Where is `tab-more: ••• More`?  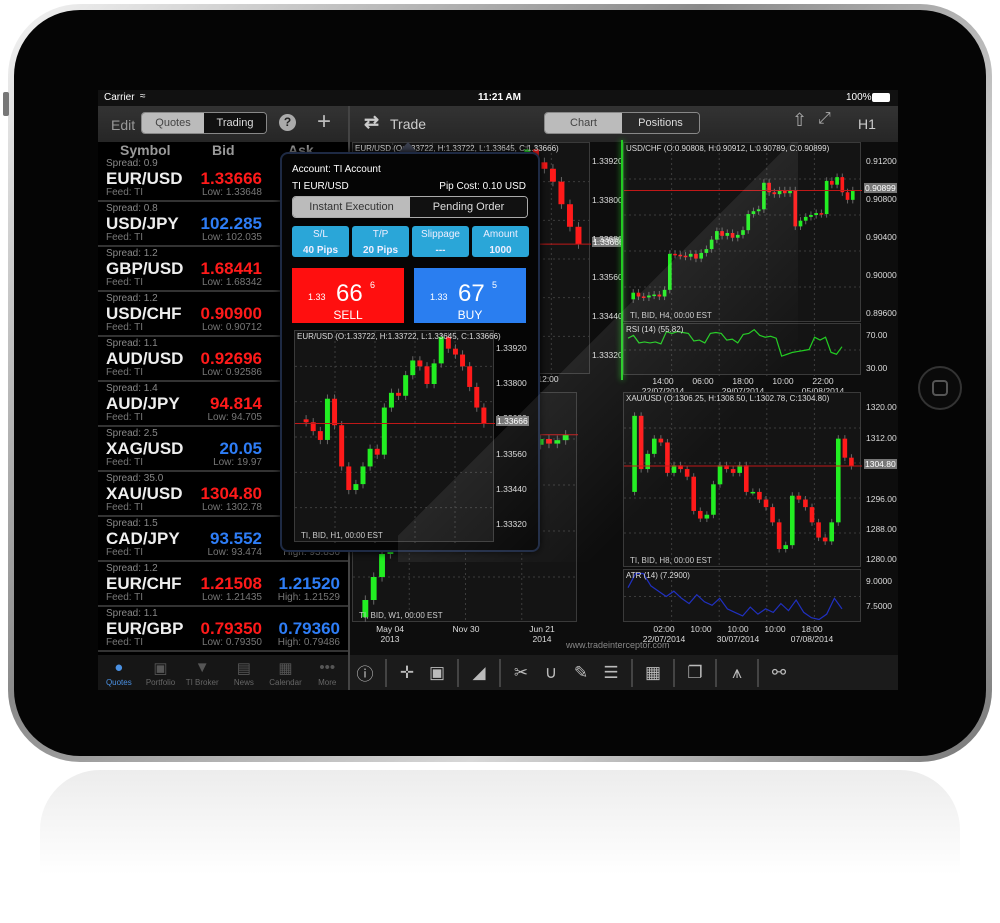 tab-more: ••• More is located at coordinates (327, 672).